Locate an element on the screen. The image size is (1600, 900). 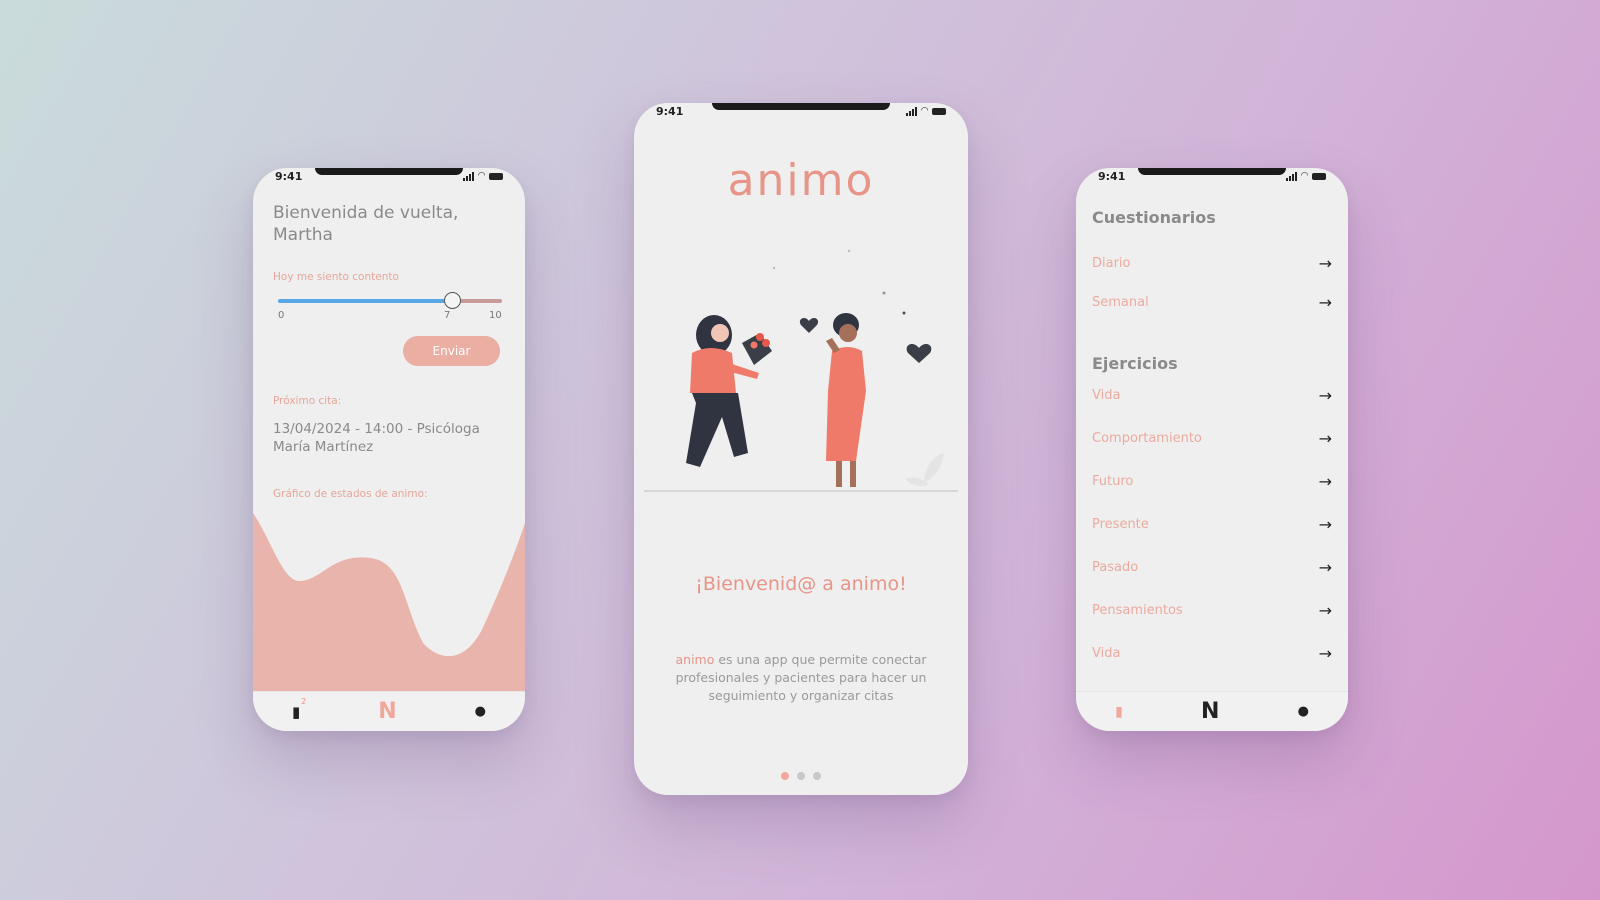
next-appointment-label: Próximo cita: is located at coordinates (307, 401).